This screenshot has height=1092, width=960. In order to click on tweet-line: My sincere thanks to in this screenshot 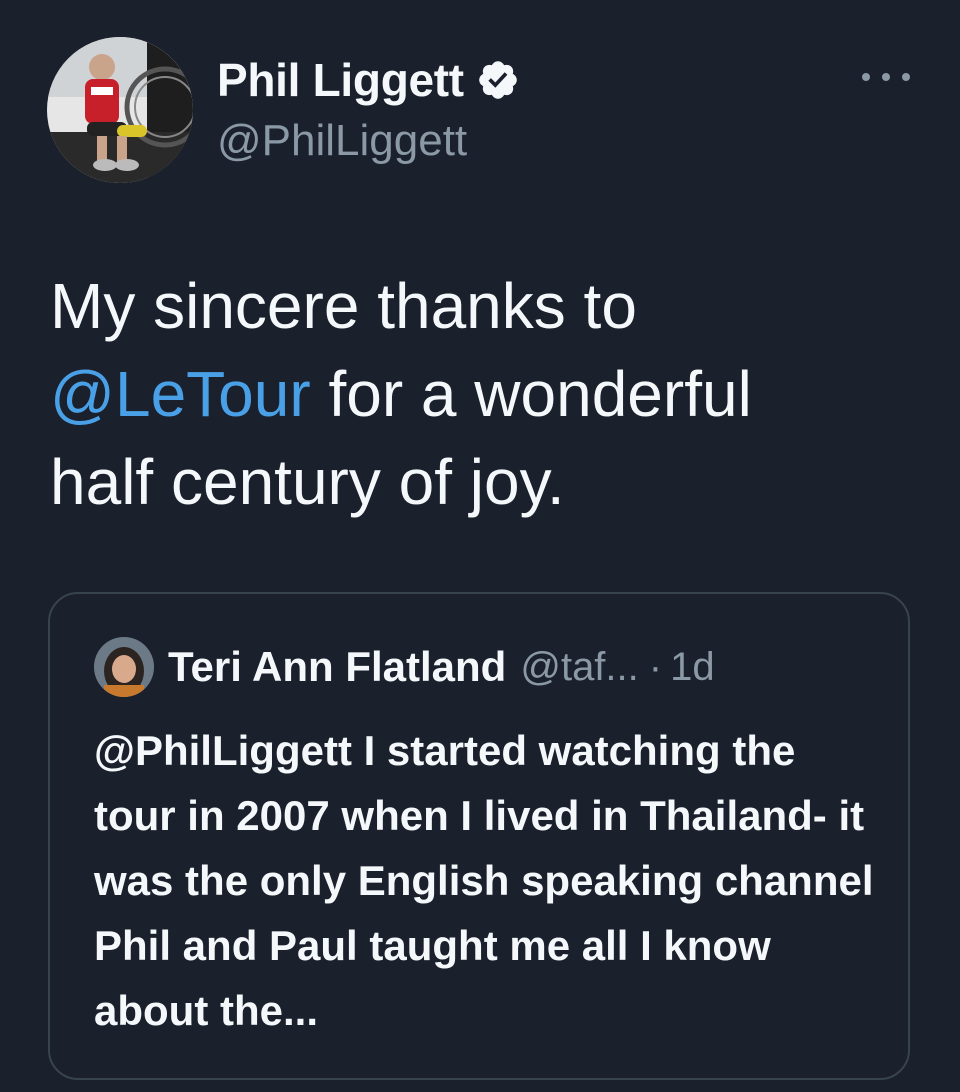, I will do `click(343, 306)`.